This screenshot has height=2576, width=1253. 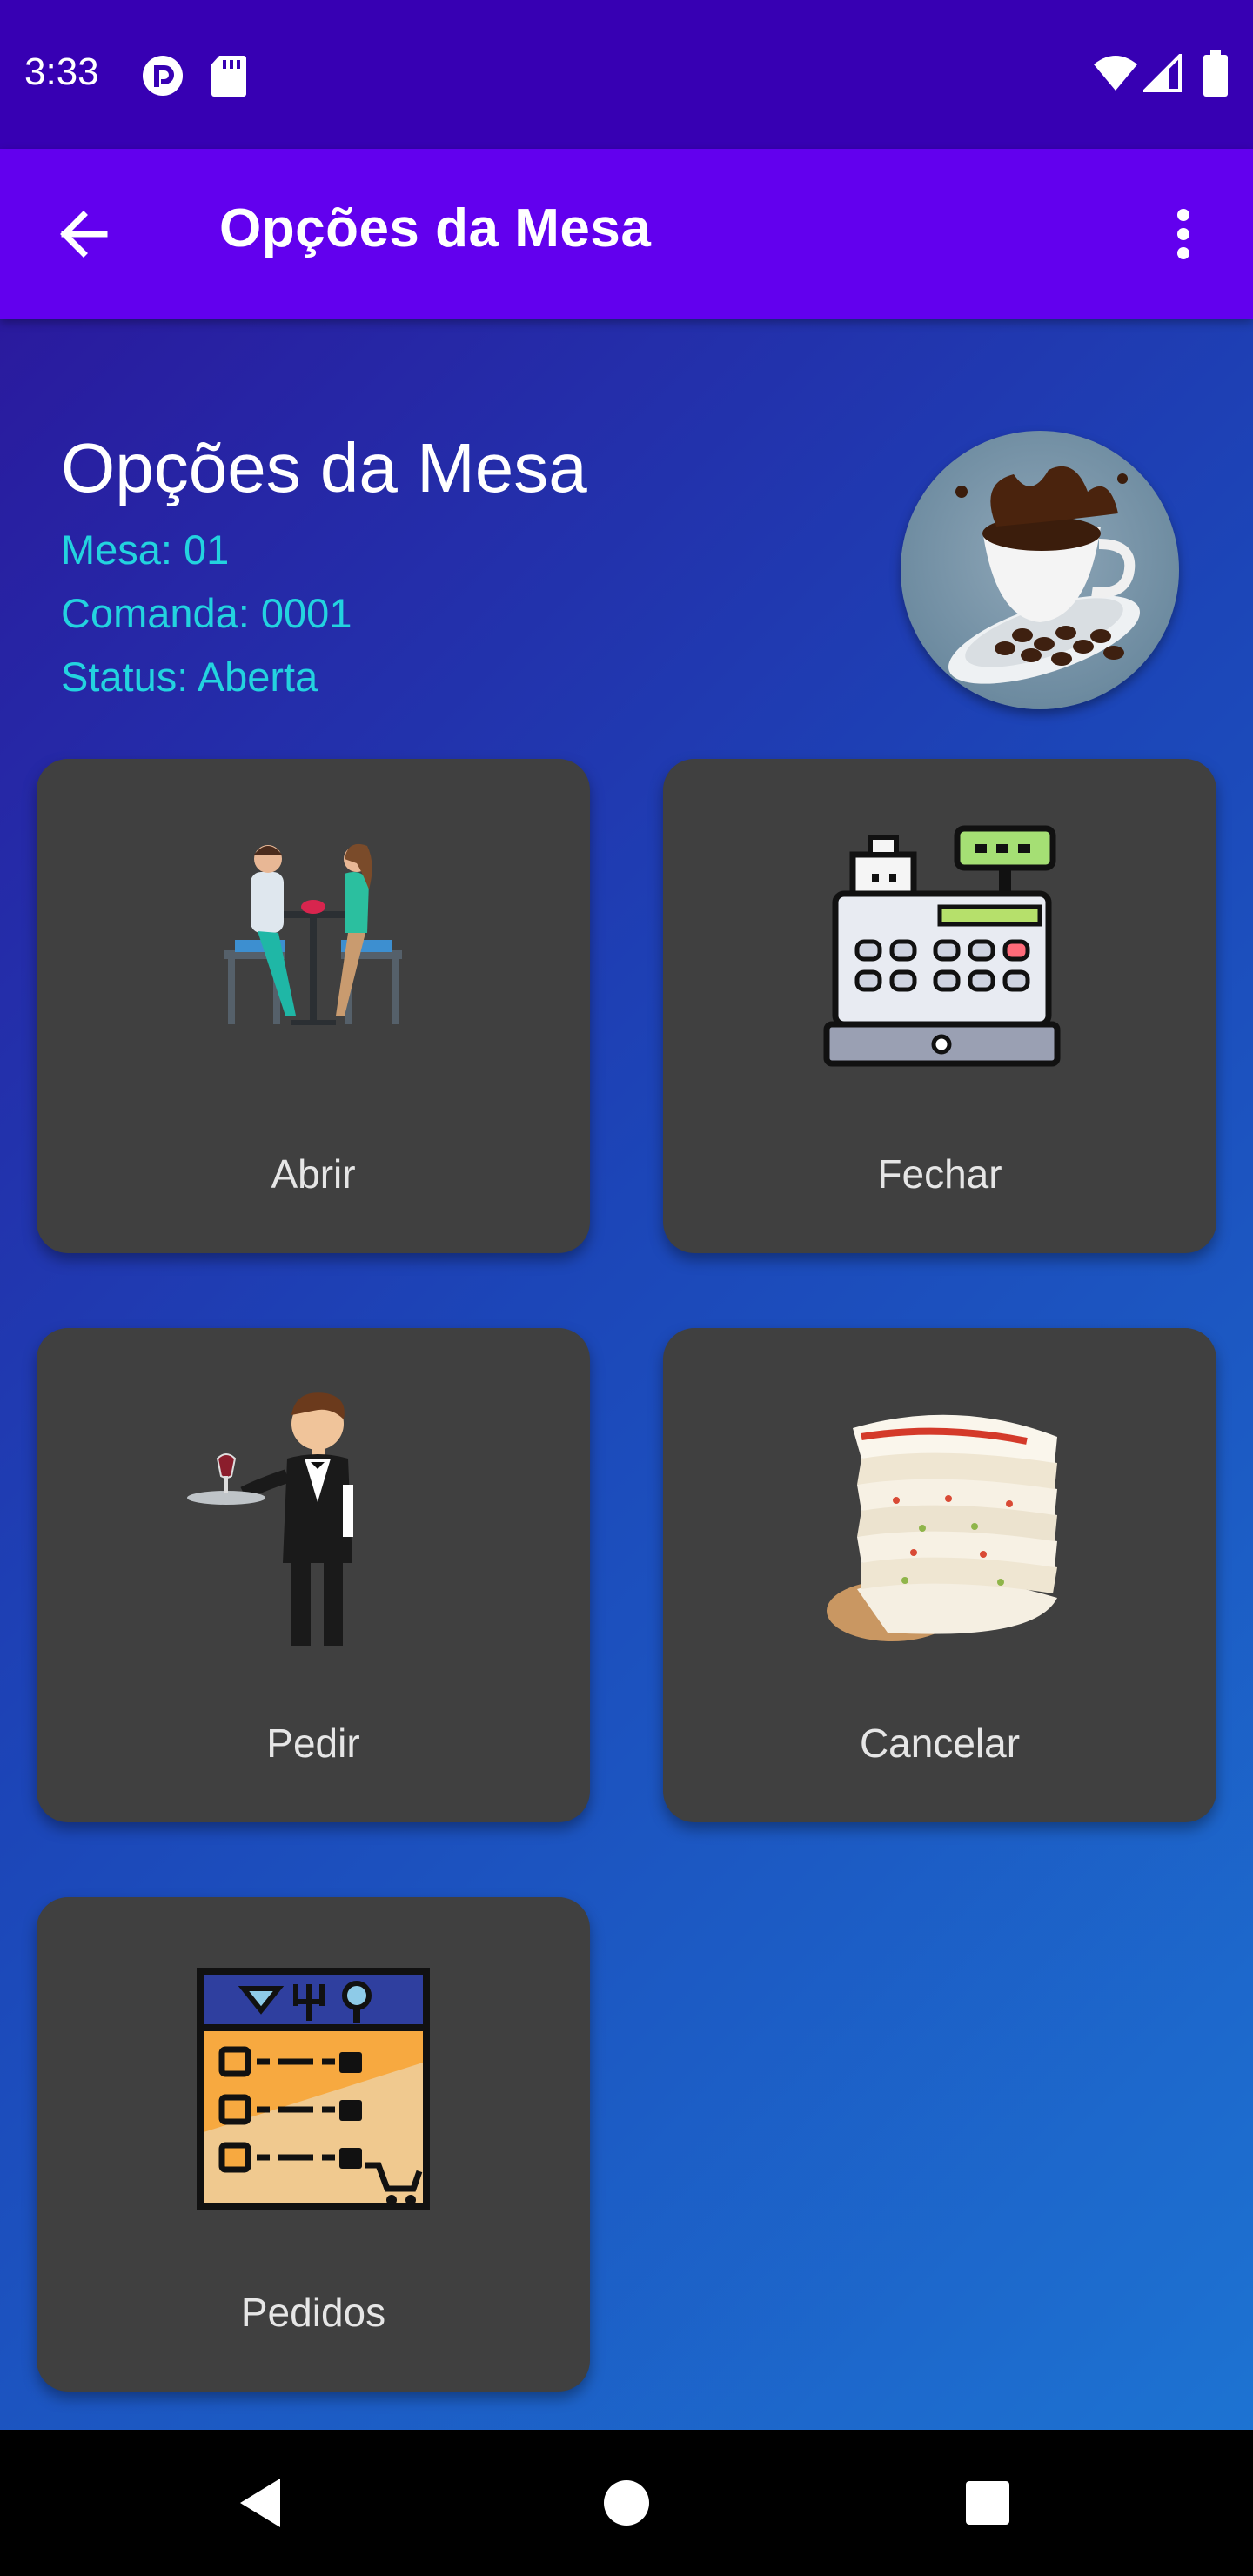 I want to click on avatar, so click(x=1040, y=570).